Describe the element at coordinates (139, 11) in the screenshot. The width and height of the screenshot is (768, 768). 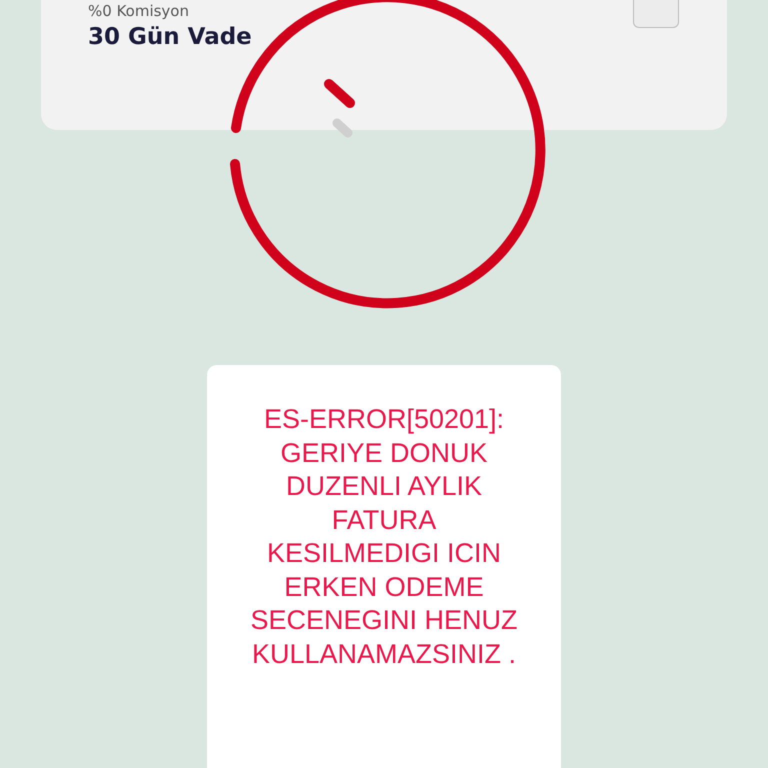
I see `commission-text: %0 Komisyon` at that location.